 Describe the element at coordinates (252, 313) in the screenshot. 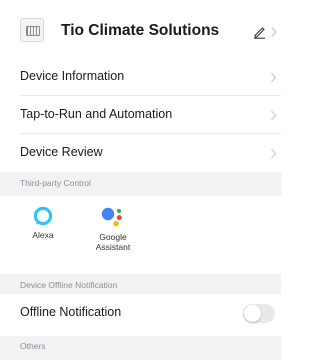

I see `toggle-knob` at that location.